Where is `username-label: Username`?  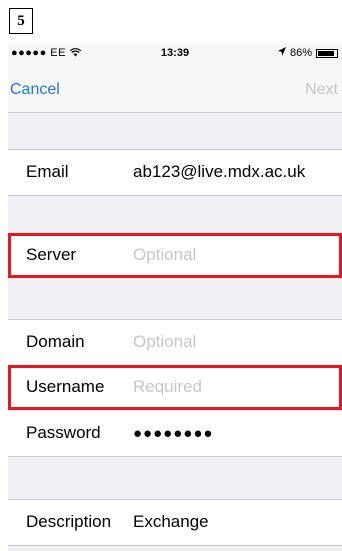
username-label: Username is located at coordinates (65, 386).